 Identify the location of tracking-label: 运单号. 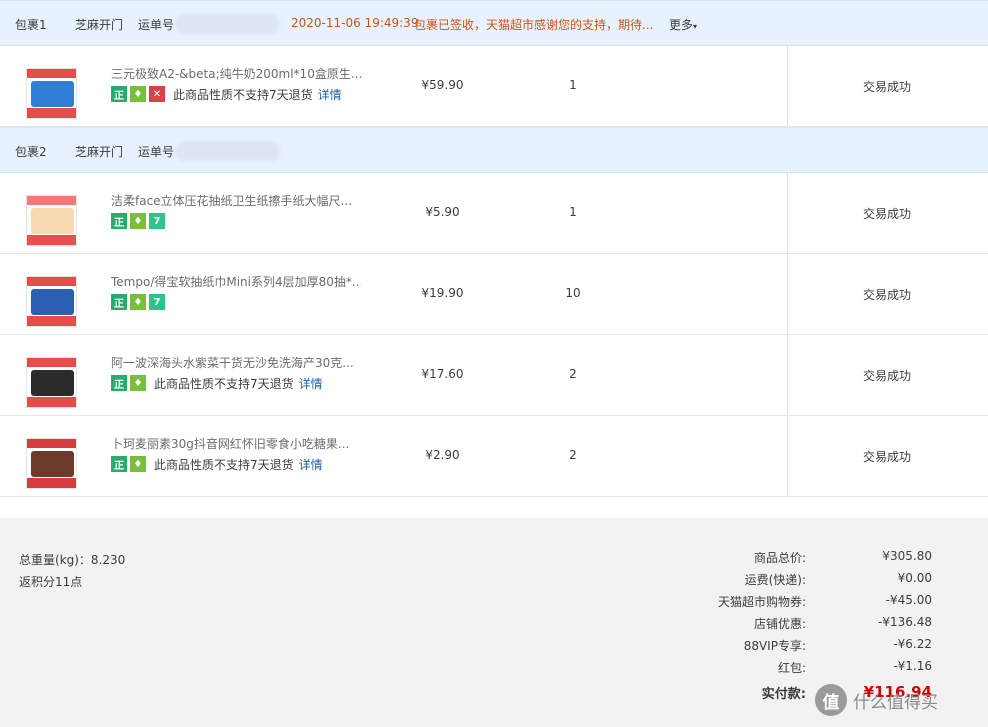
(156, 152).